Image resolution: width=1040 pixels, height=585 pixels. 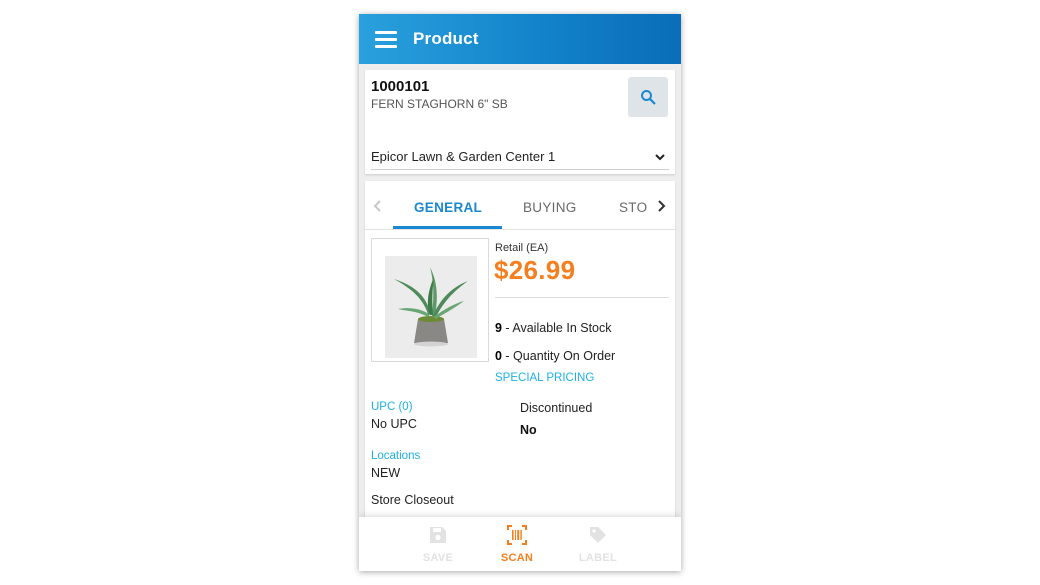 What do you see at coordinates (558, 356) in the screenshot?
I see `on-order-label: - Quantity On Order` at bounding box center [558, 356].